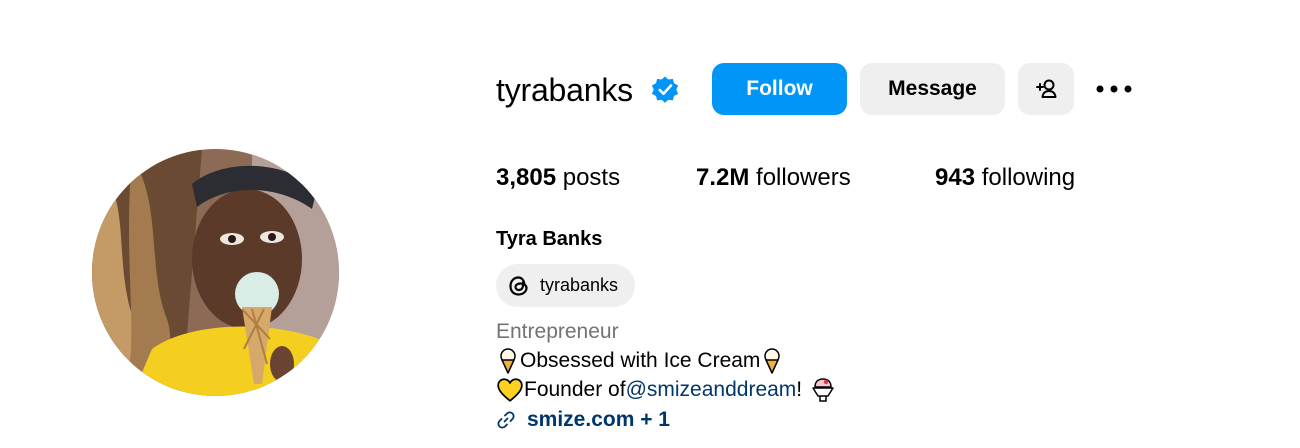 The width and height of the screenshot is (1300, 448). Describe the element at coordinates (723, 177) in the screenshot. I see `followers-count: 7.2M` at that location.